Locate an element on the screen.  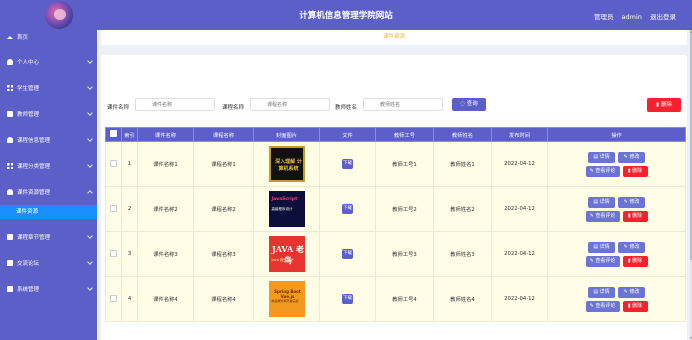
cell-teacher-id: 教师工号4 is located at coordinates (404, 299).